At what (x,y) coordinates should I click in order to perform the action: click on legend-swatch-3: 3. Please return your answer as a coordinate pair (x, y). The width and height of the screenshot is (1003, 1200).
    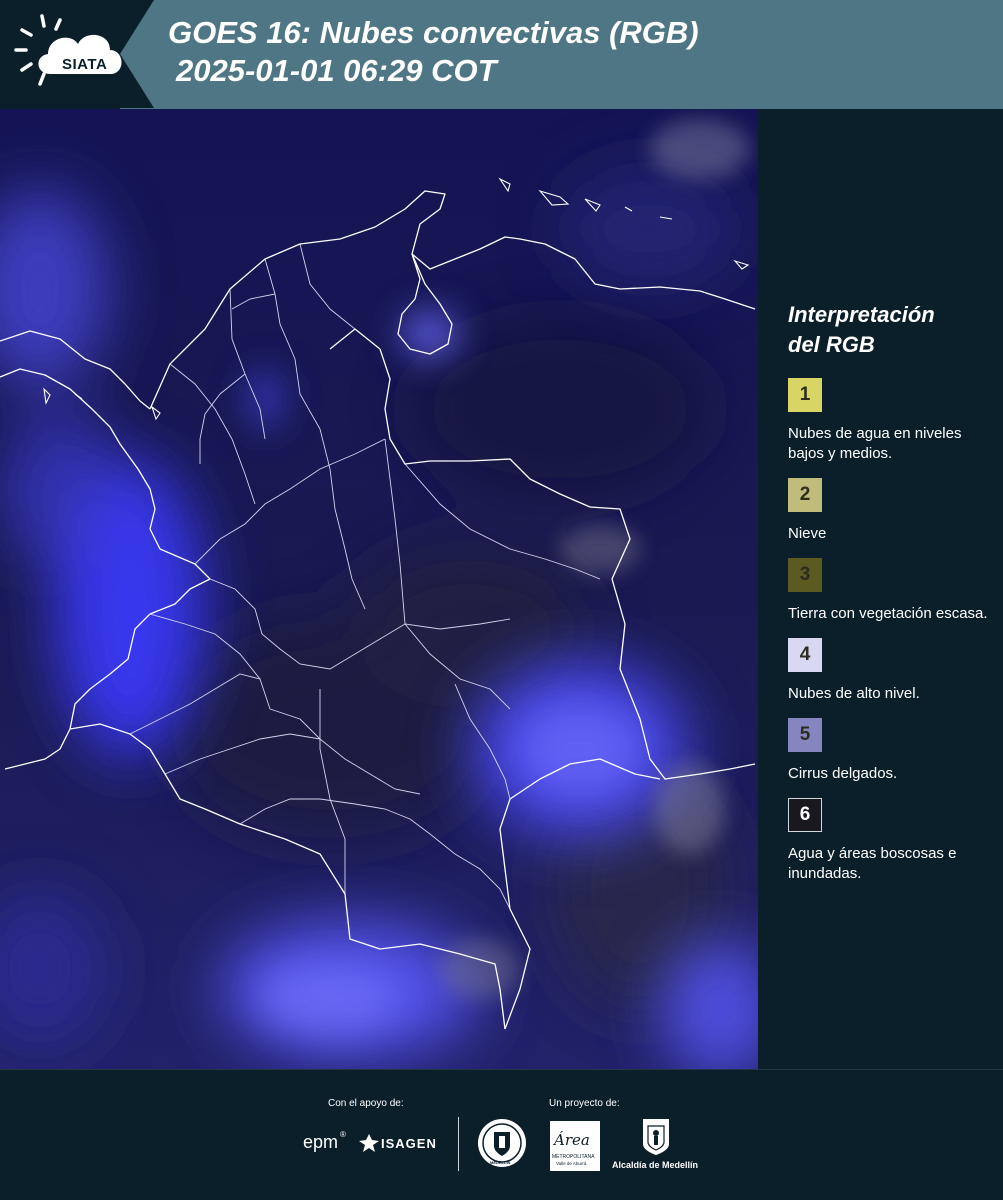
    Looking at the image, I should click on (805, 575).